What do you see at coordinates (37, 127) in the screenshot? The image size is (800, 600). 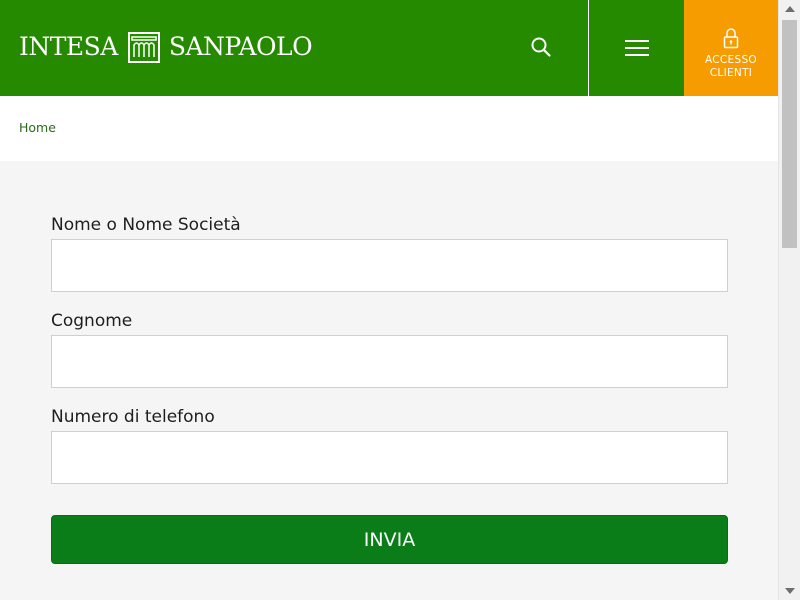 I see `breadcrumb-home-link: Home` at bounding box center [37, 127].